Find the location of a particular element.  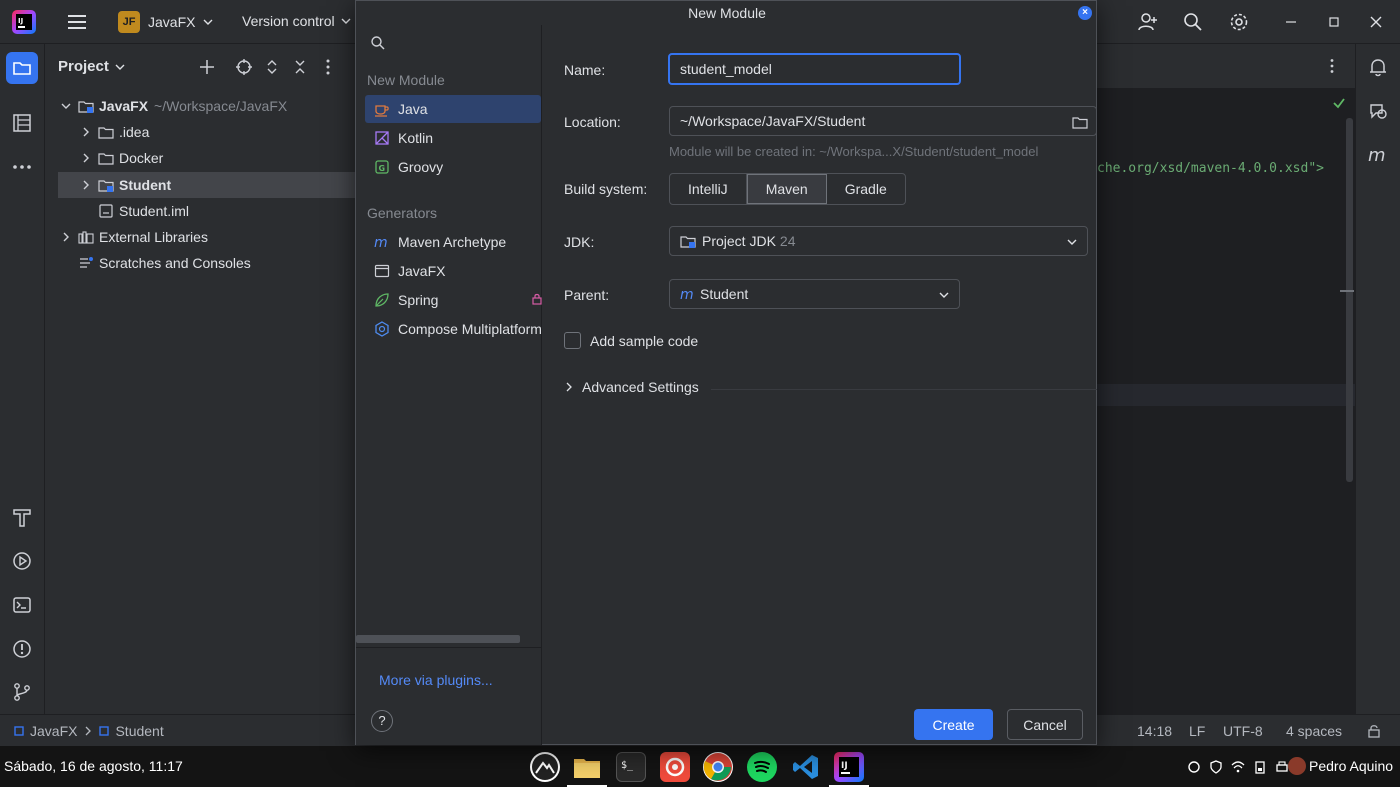

maven-tool-icon: m is located at coordinates (1378, 155).